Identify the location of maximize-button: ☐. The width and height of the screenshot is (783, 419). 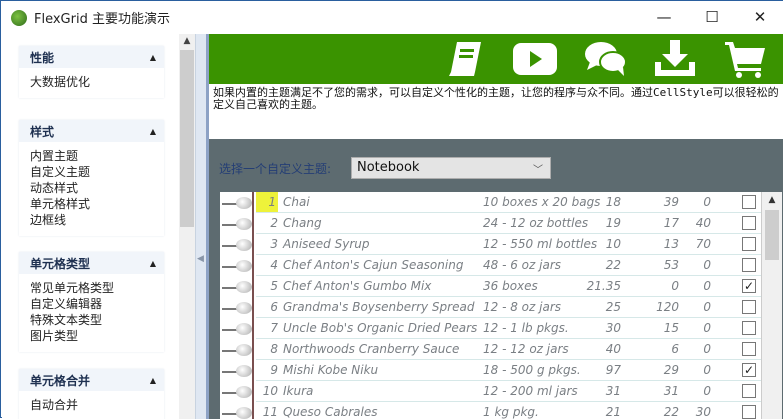
(712, 17).